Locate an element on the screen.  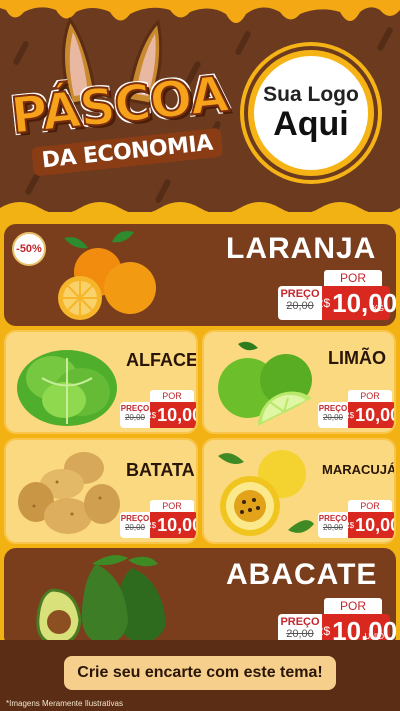
product-card-maracuja: MARACUJÁ POR PREÇO 20,00 R$ 10,00 is located at coordinates (299, 491).